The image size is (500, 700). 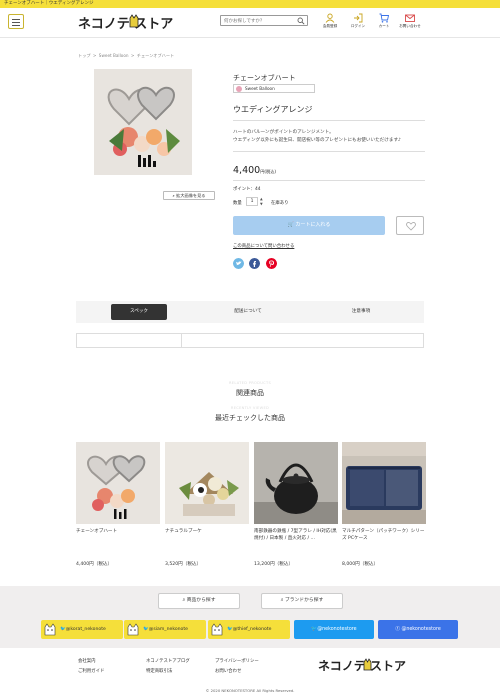 What do you see at coordinates (238, 263) in the screenshot?
I see `twitter-share-icon` at bounding box center [238, 263].